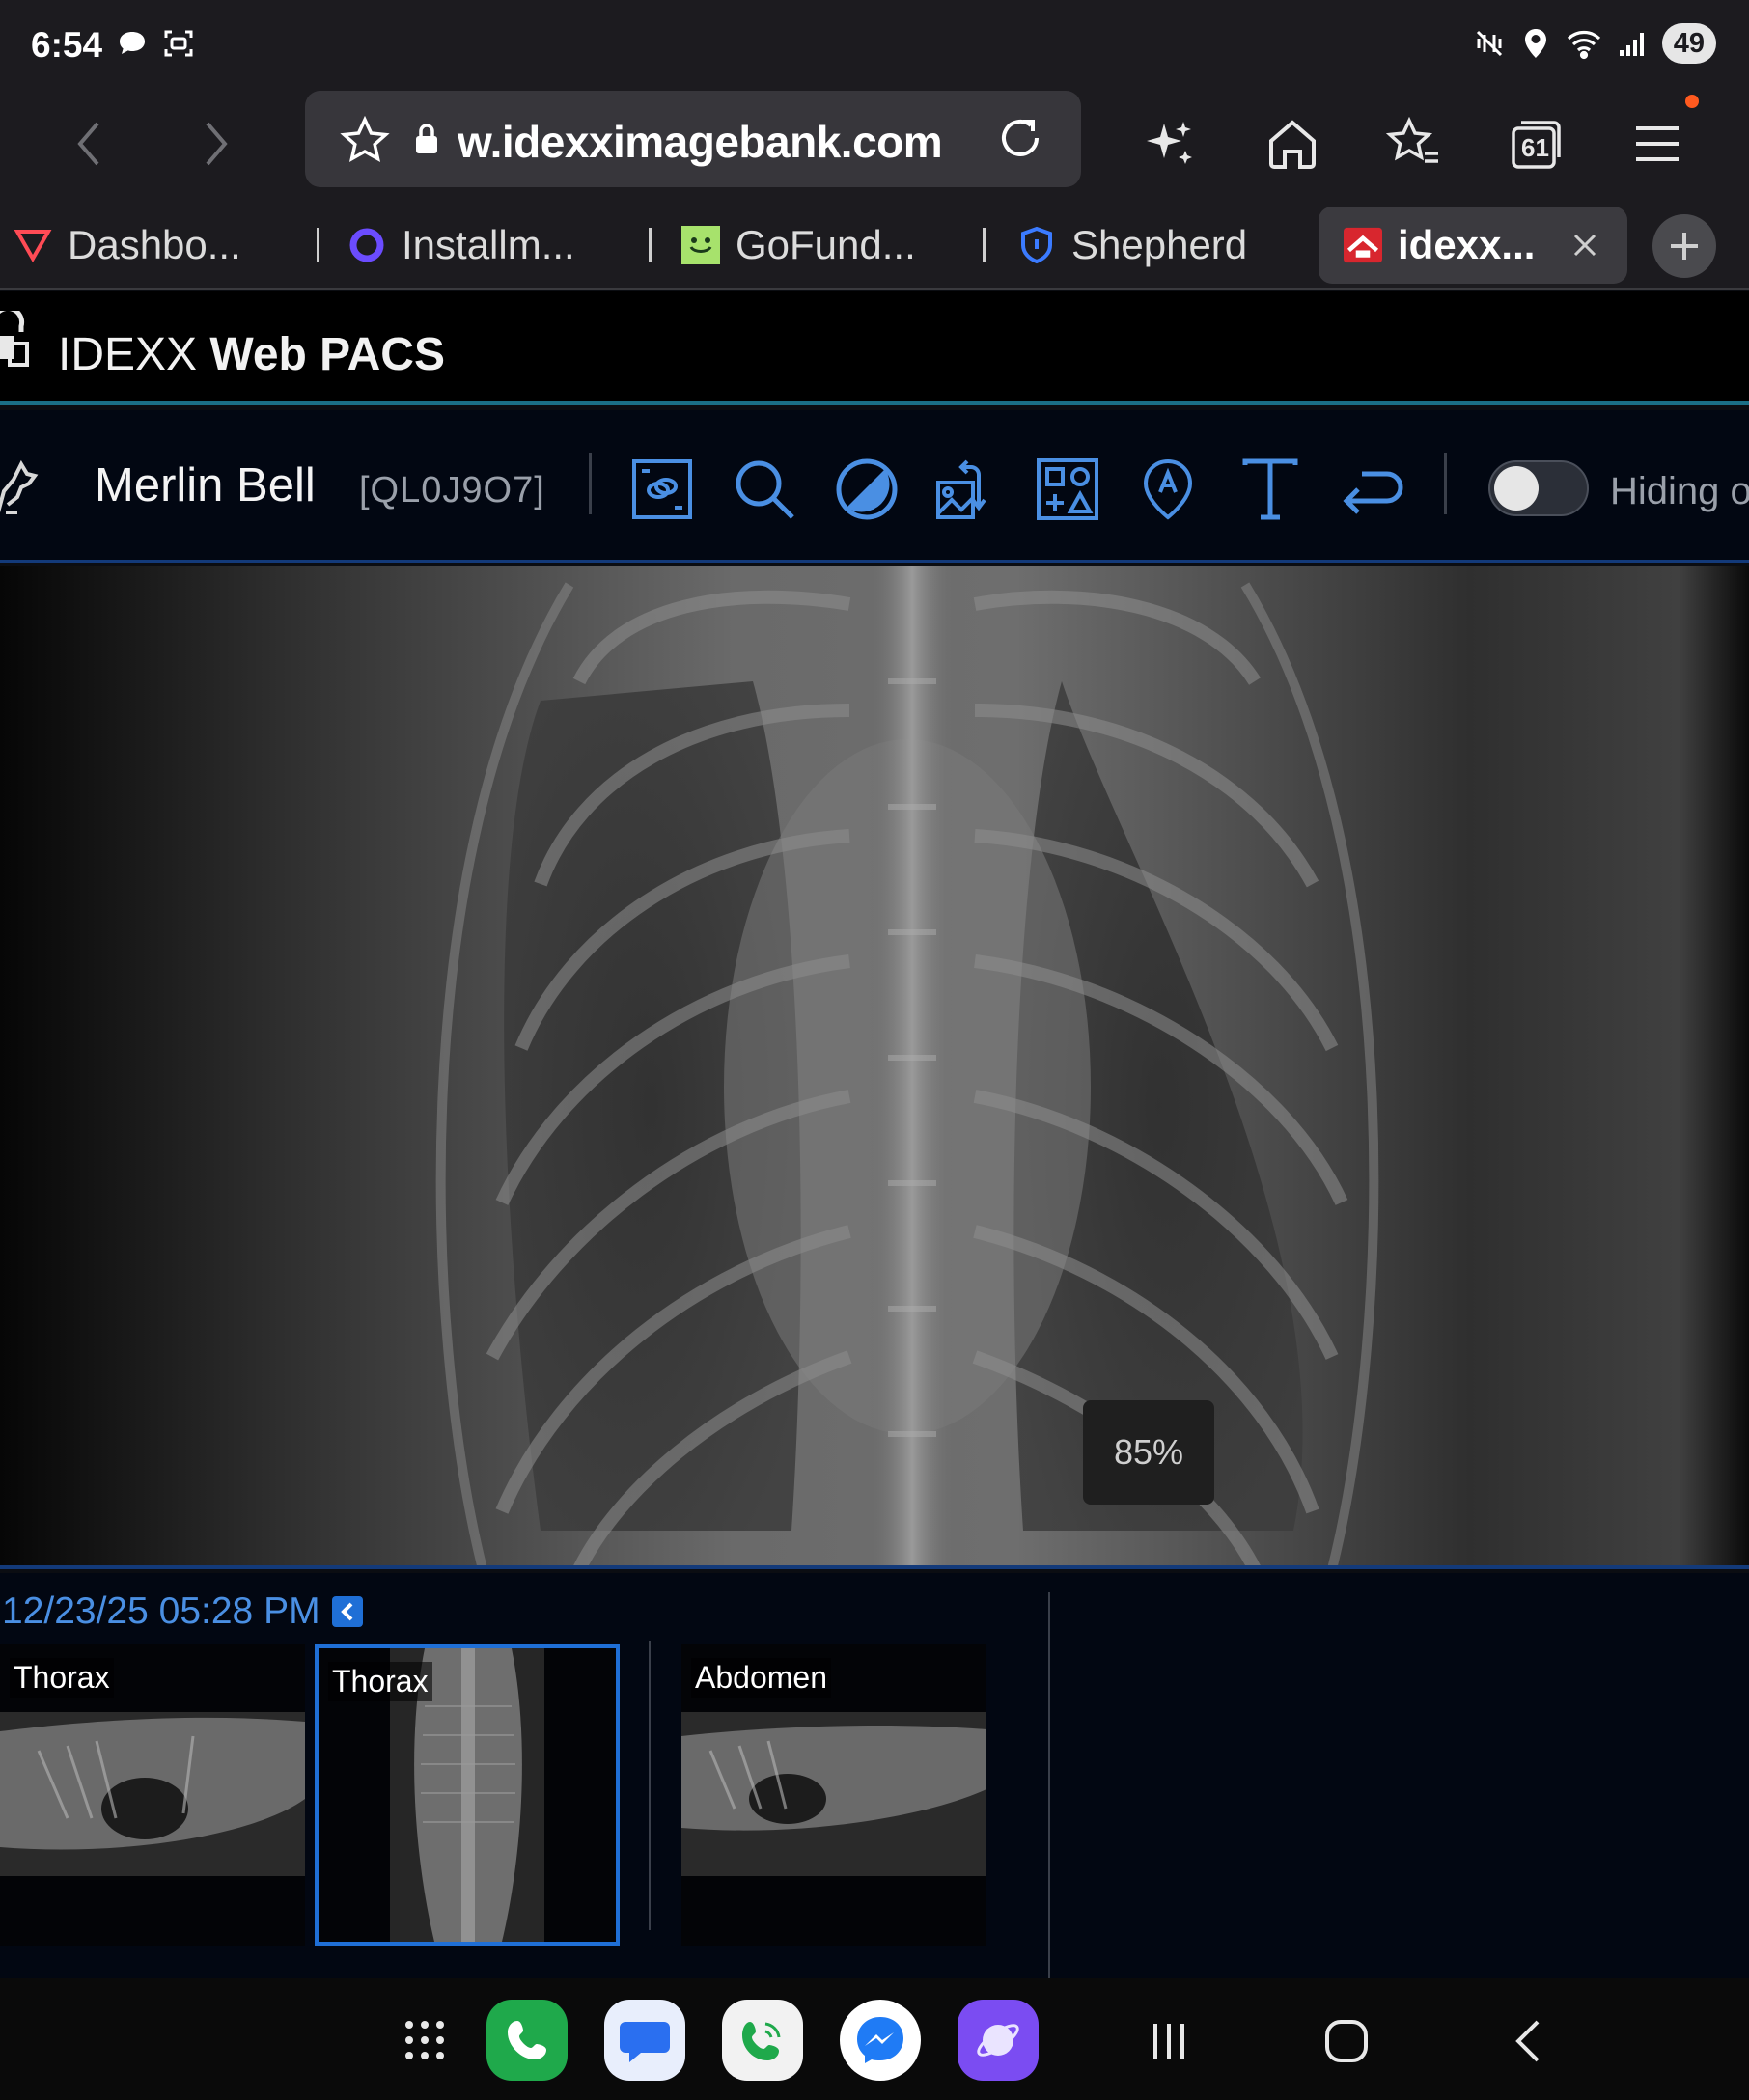 This screenshot has height=2100, width=1749. What do you see at coordinates (468, 1795) in the screenshot?
I see `thumbnail-thorax-vd: Thorax` at bounding box center [468, 1795].